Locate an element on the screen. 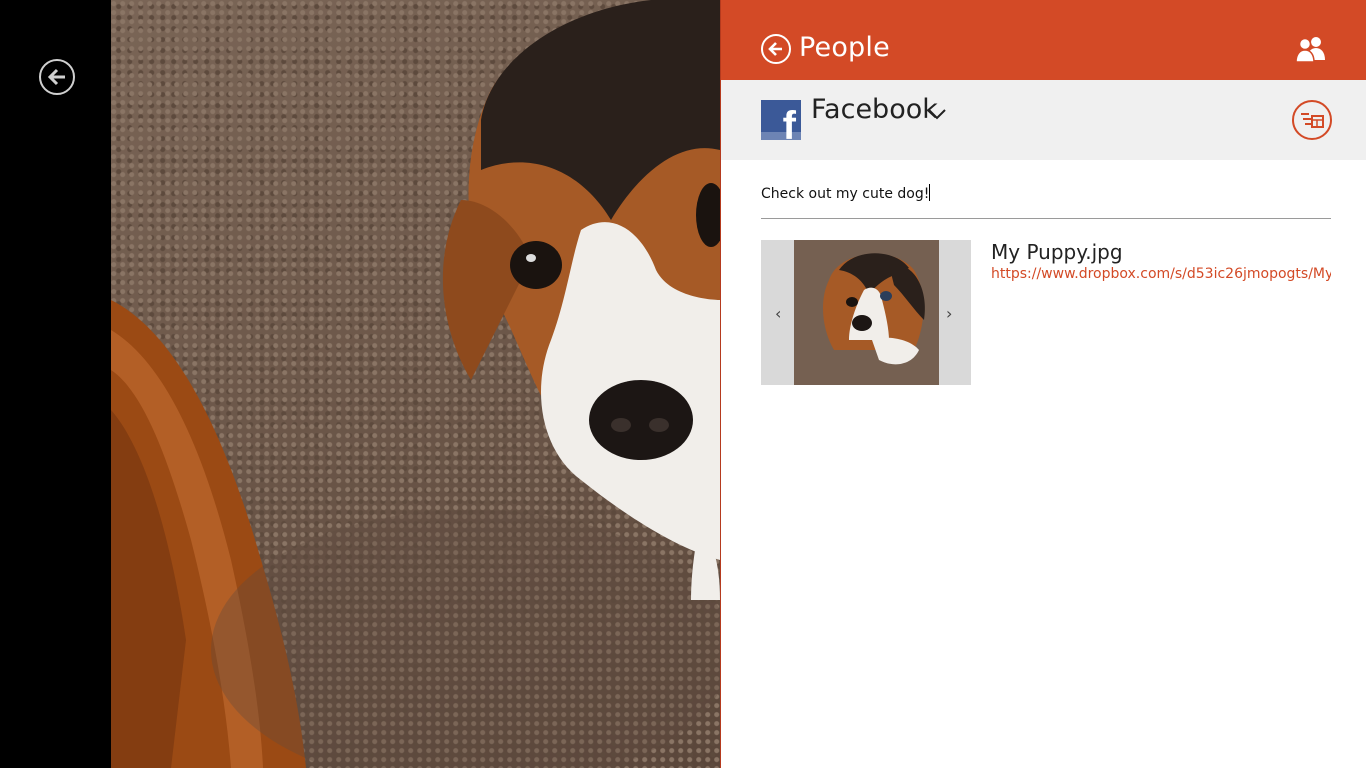 This screenshot has height=768, width=1366. message-text: Check out my cute dog! is located at coordinates (845, 194).